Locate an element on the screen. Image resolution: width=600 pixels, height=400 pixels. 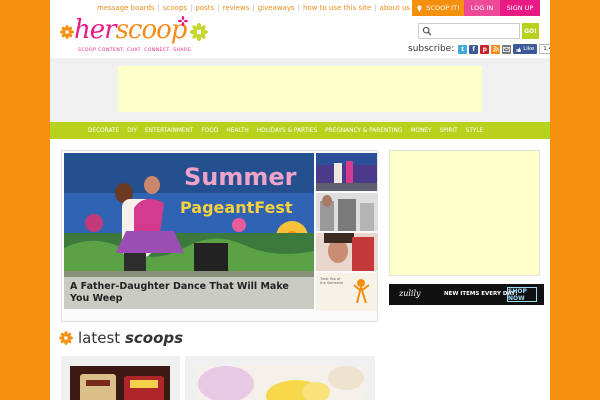
category-spirit: SPIRIT is located at coordinates (448, 131).